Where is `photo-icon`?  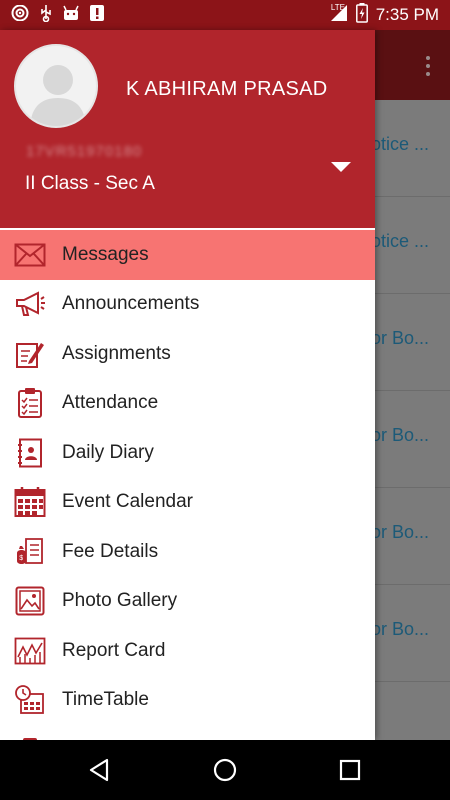 photo-icon is located at coordinates (30, 601).